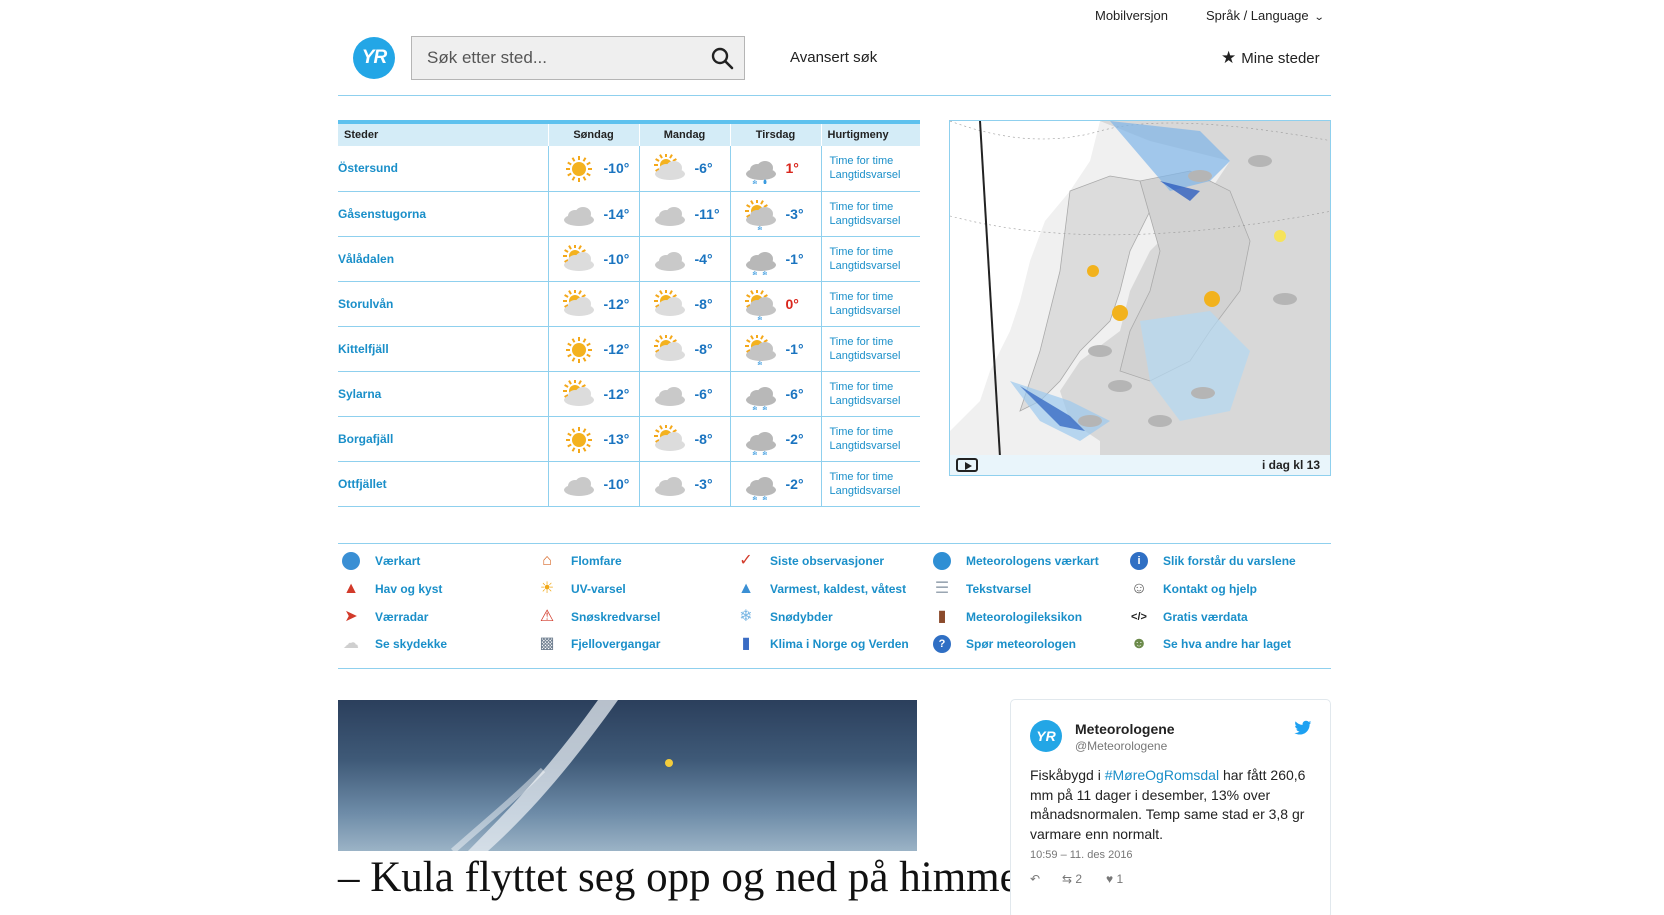 The width and height of the screenshot is (1664, 915). I want to click on tweet-date: 10:59 – 11. des 2016, so click(1081, 855).